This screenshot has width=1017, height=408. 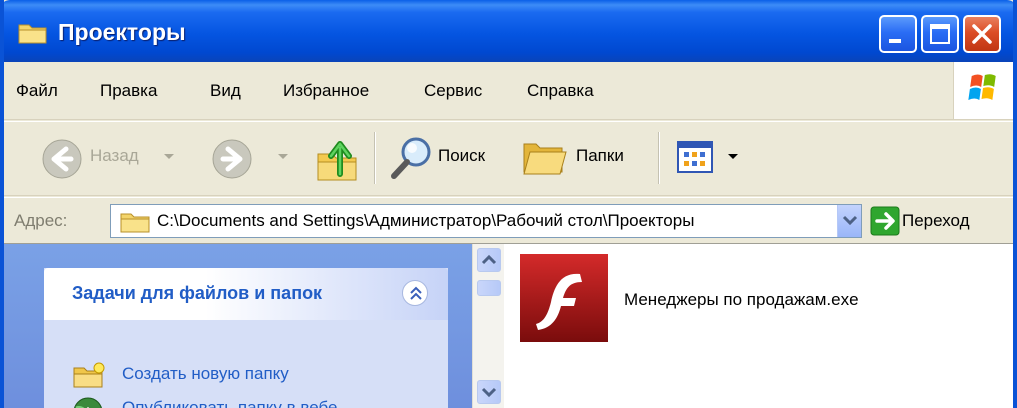 I want to click on chevron-up-double-icon, so click(x=416, y=293).